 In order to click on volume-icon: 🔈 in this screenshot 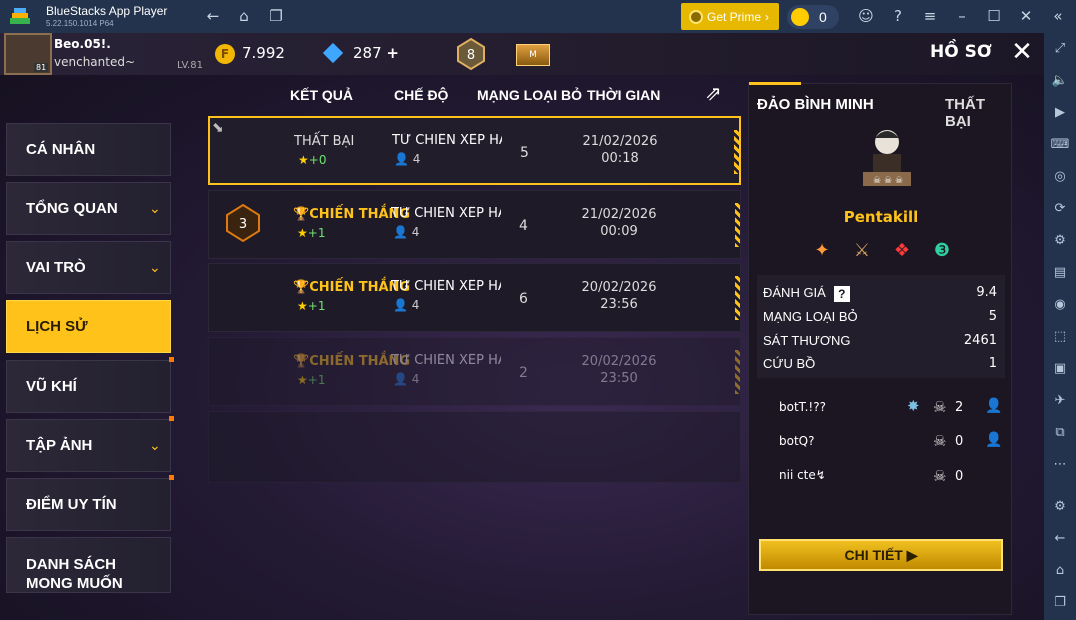, I will do `click(1060, 81)`.